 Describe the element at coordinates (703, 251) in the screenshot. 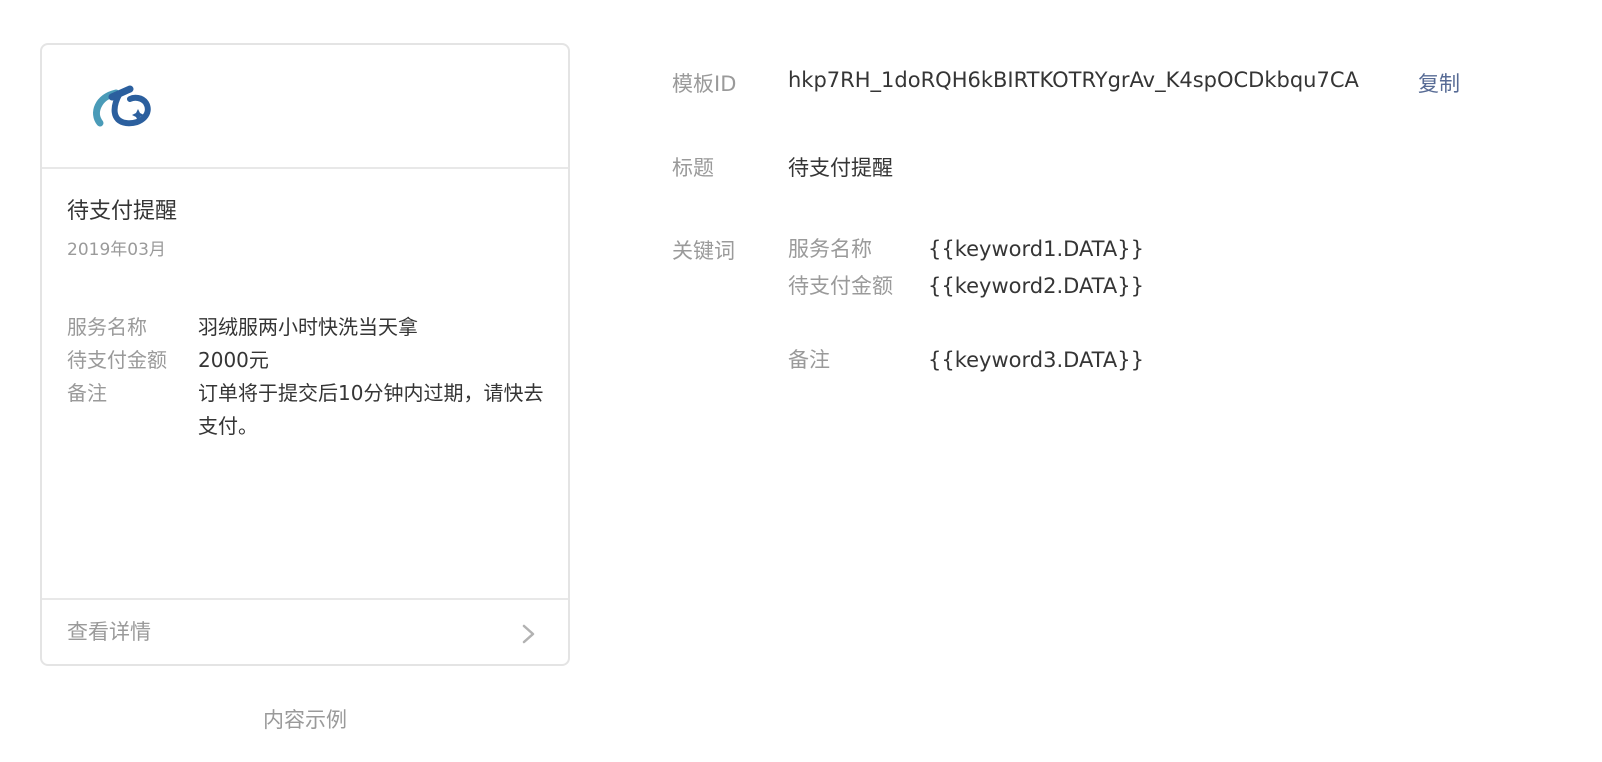

I see `keywords-label: 关键词` at that location.